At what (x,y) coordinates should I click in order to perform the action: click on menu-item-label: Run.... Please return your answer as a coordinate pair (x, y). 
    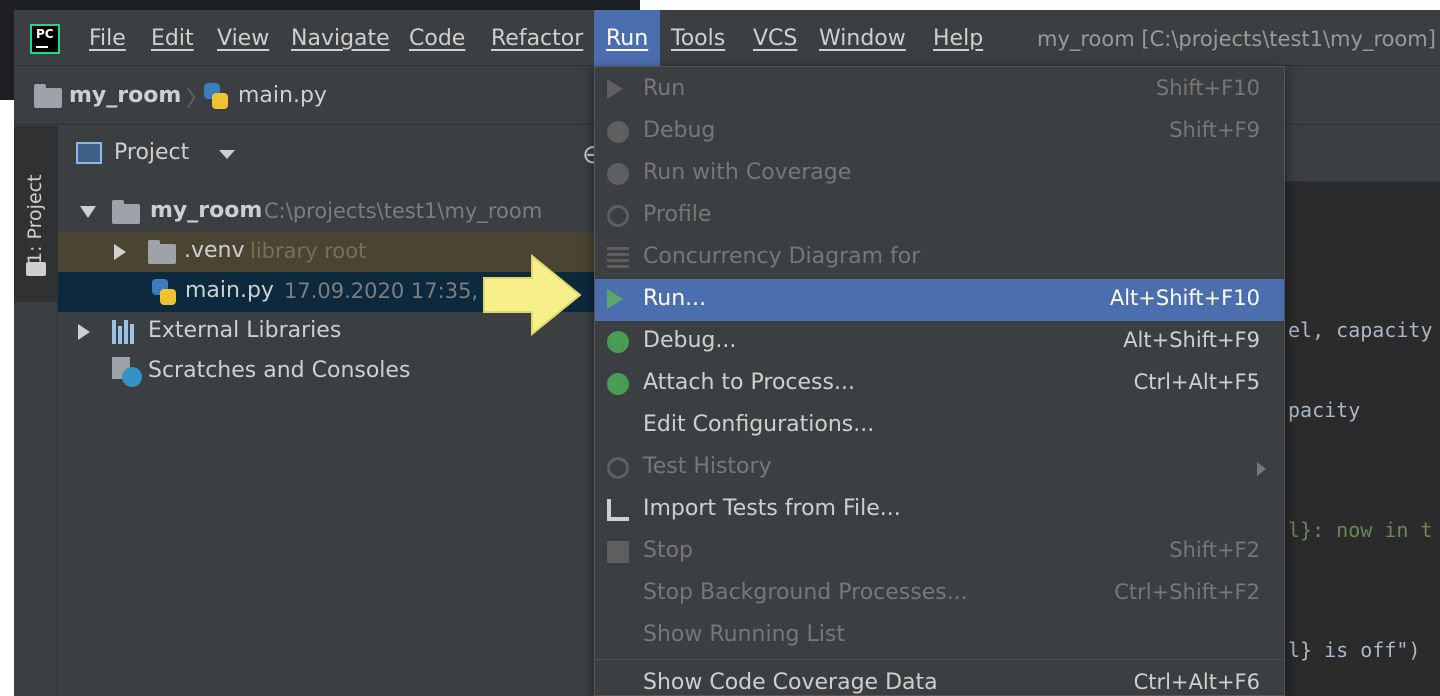
    Looking at the image, I should click on (675, 298).